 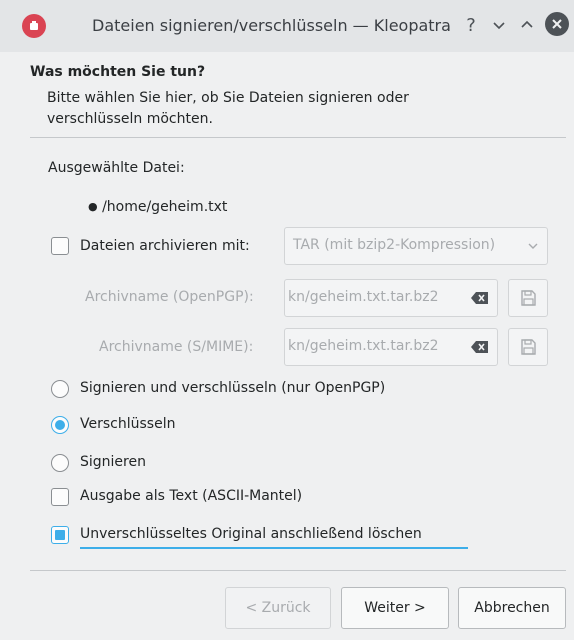 I want to click on archive-checkbox-label: Dateien archivieren mit:, so click(x=165, y=246).